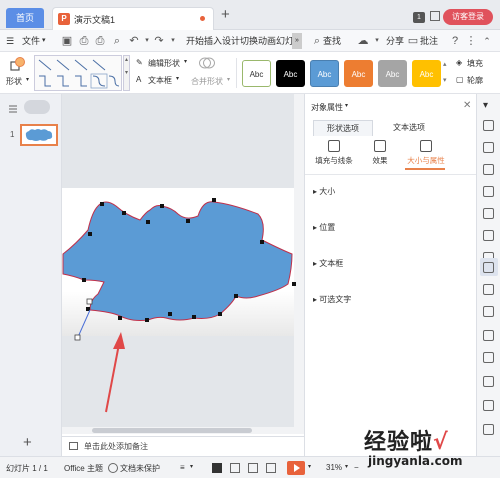 The image size is (500, 478). I want to click on window-count-badge: 1, so click(419, 17).